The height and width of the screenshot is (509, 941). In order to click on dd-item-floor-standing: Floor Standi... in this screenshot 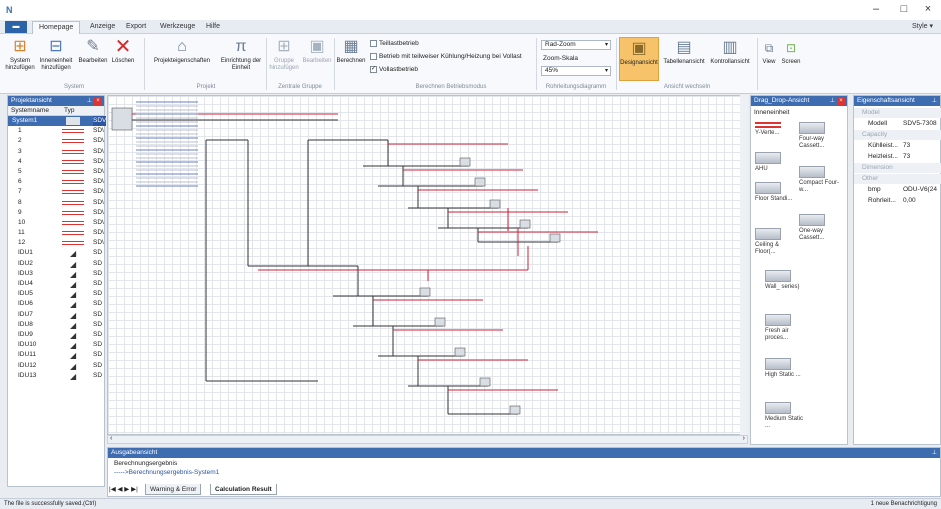, I will do `click(776, 192)`.